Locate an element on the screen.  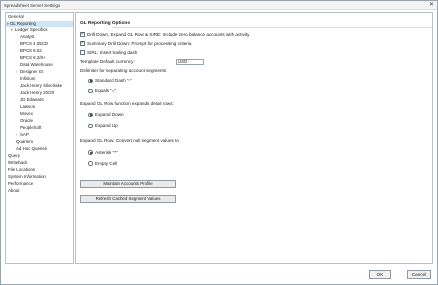
nav-item-label: Ad Hoc Queries is located at coordinates (31, 148).